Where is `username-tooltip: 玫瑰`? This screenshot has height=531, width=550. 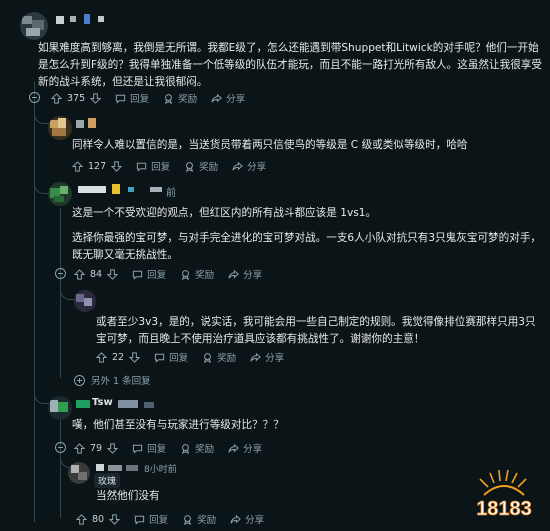
username-tooltip: 玫瑰 is located at coordinates (107, 480).